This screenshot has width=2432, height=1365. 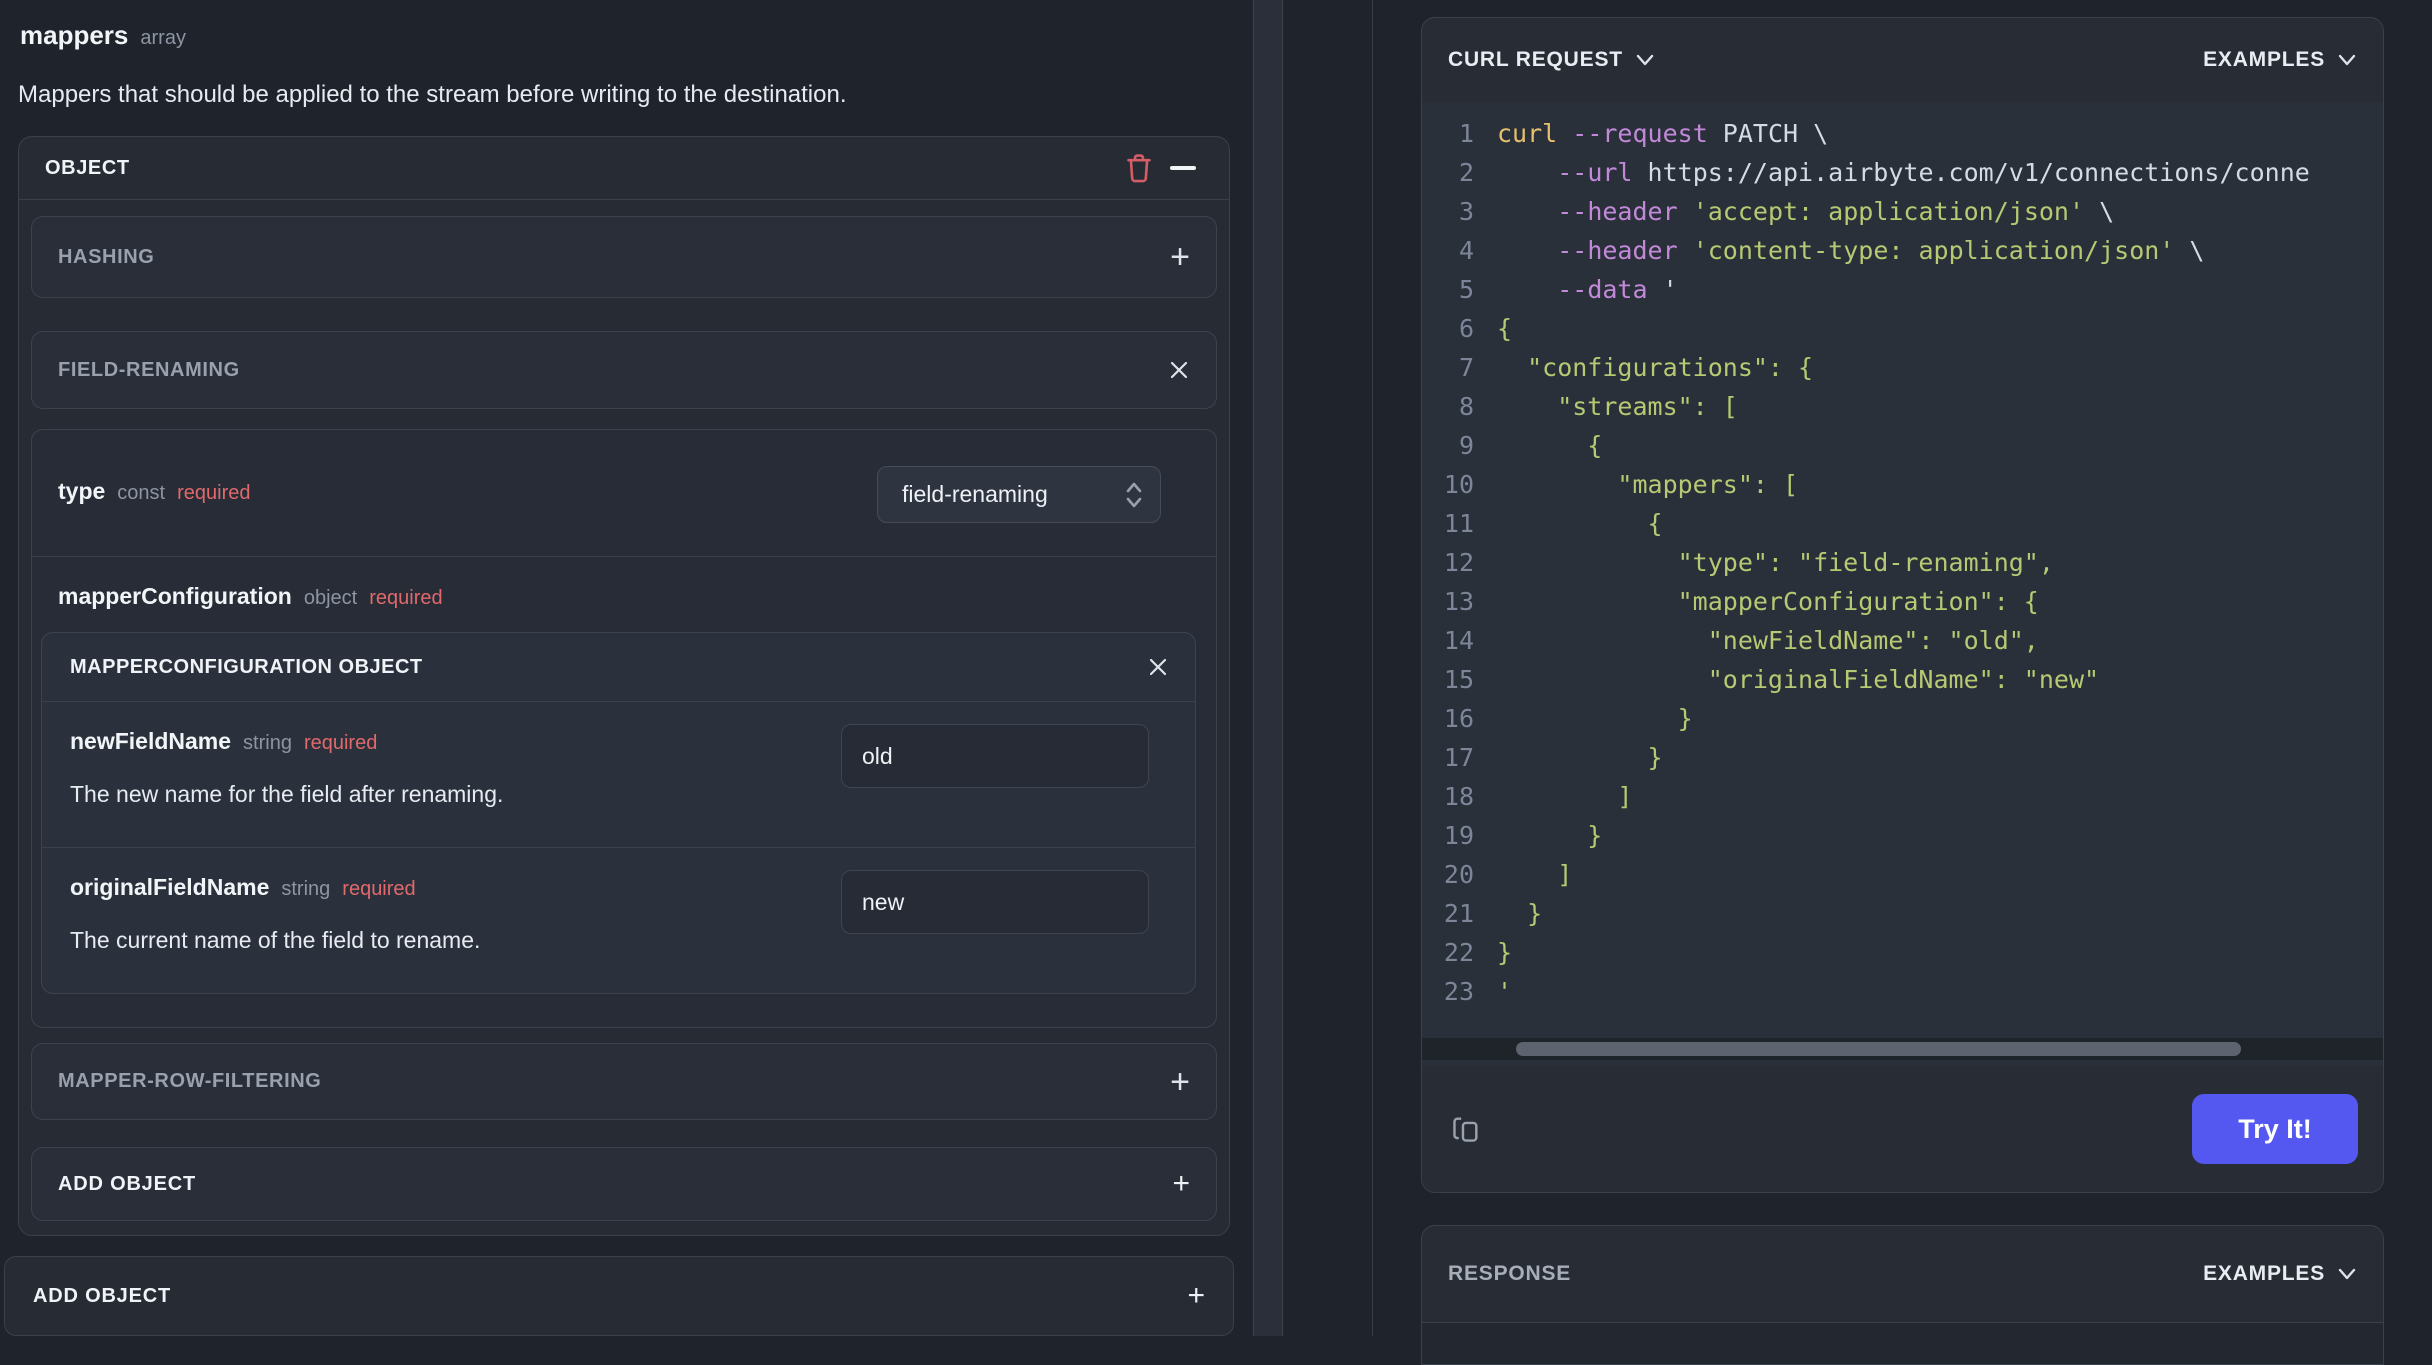 I want to click on code-token: curl, so click(x=1527, y=133).